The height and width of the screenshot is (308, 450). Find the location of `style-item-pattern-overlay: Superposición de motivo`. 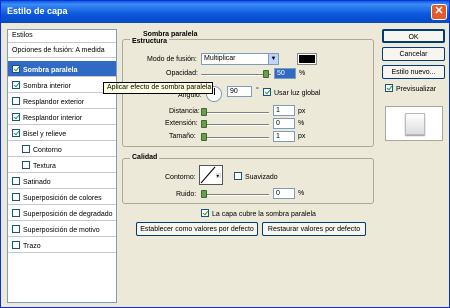

style-item-pattern-overlay: Superposición de motivo is located at coordinates (62, 229).